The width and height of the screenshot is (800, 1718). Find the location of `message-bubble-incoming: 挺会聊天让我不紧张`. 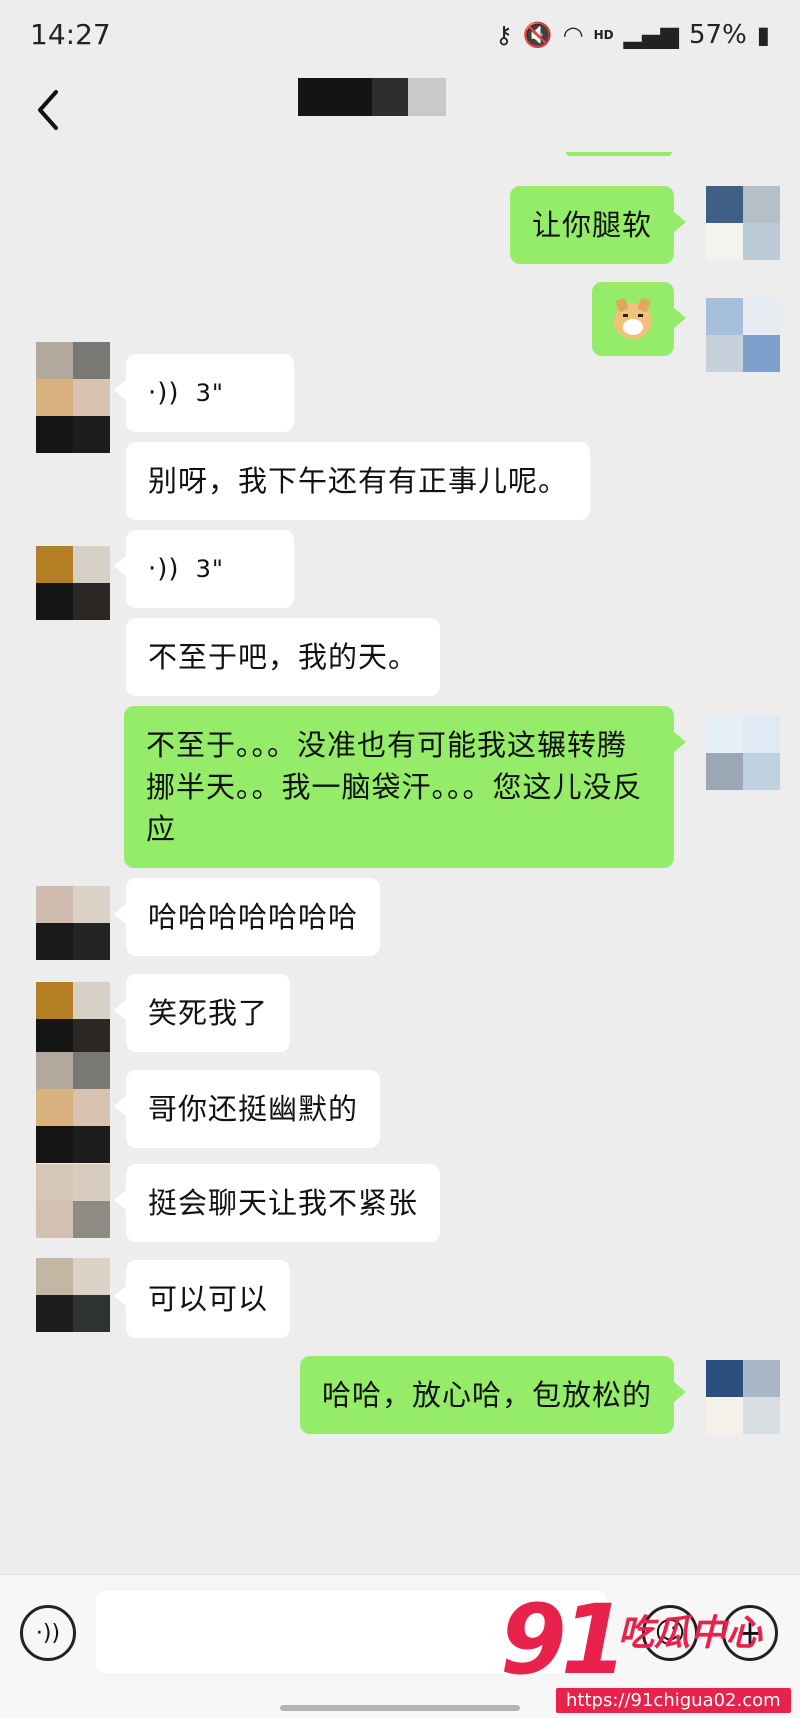

message-bubble-incoming: 挺会聊天让我不紧张 is located at coordinates (277, 1203).